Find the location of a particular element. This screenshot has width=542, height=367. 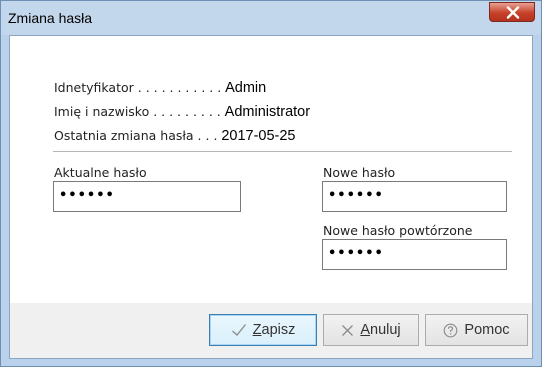

new-password-input: •••••• is located at coordinates (414, 196).